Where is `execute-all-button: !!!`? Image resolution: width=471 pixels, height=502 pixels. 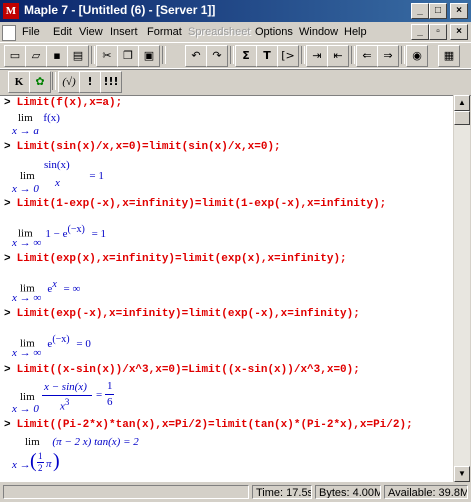
execute-all-button: !!! is located at coordinates (111, 82).